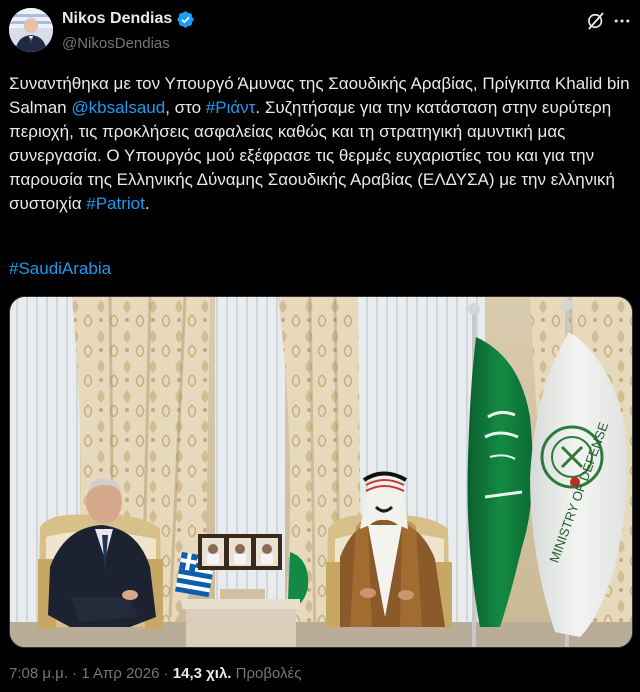  What do you see at coordinates (60, 269) in the screenshot?
I see `hashtag-link-saudiarabia: #SaudiArabia` at bounding box center [60, 269].